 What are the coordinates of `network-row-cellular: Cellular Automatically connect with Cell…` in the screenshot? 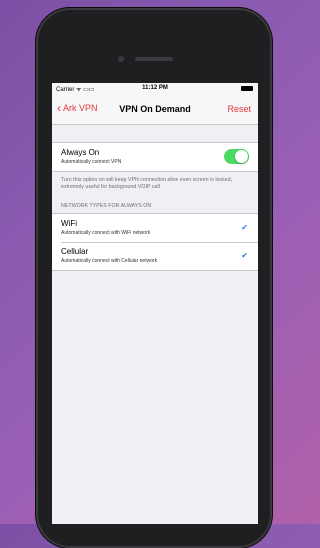 It's located at (155, 256).